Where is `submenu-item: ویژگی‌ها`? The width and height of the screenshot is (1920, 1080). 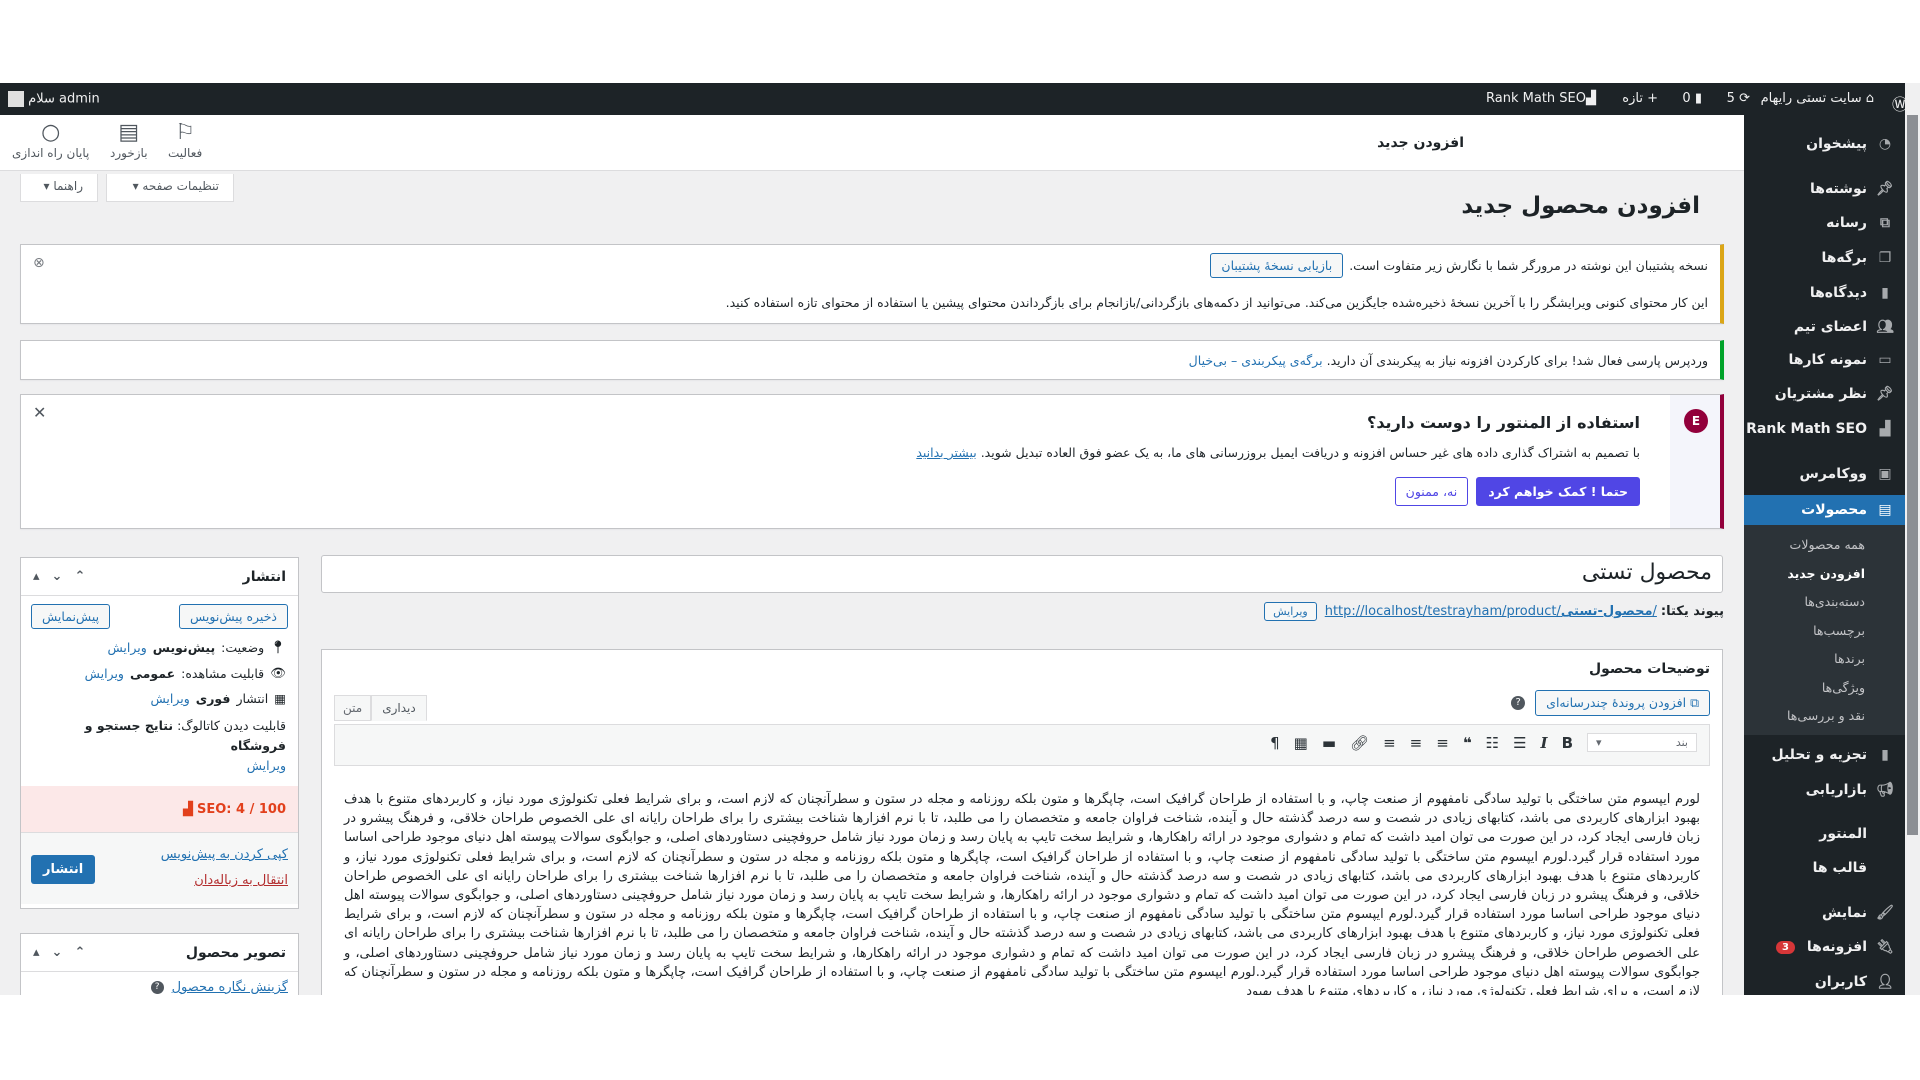
submenu-item: ویژگی‌ها is located at coordinates (1824, 687).